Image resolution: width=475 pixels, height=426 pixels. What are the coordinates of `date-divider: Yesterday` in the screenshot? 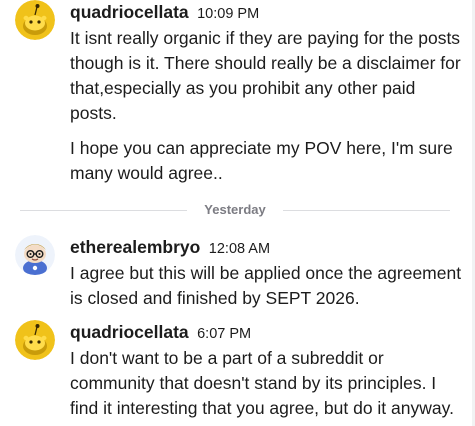 It's located at (235, 210).